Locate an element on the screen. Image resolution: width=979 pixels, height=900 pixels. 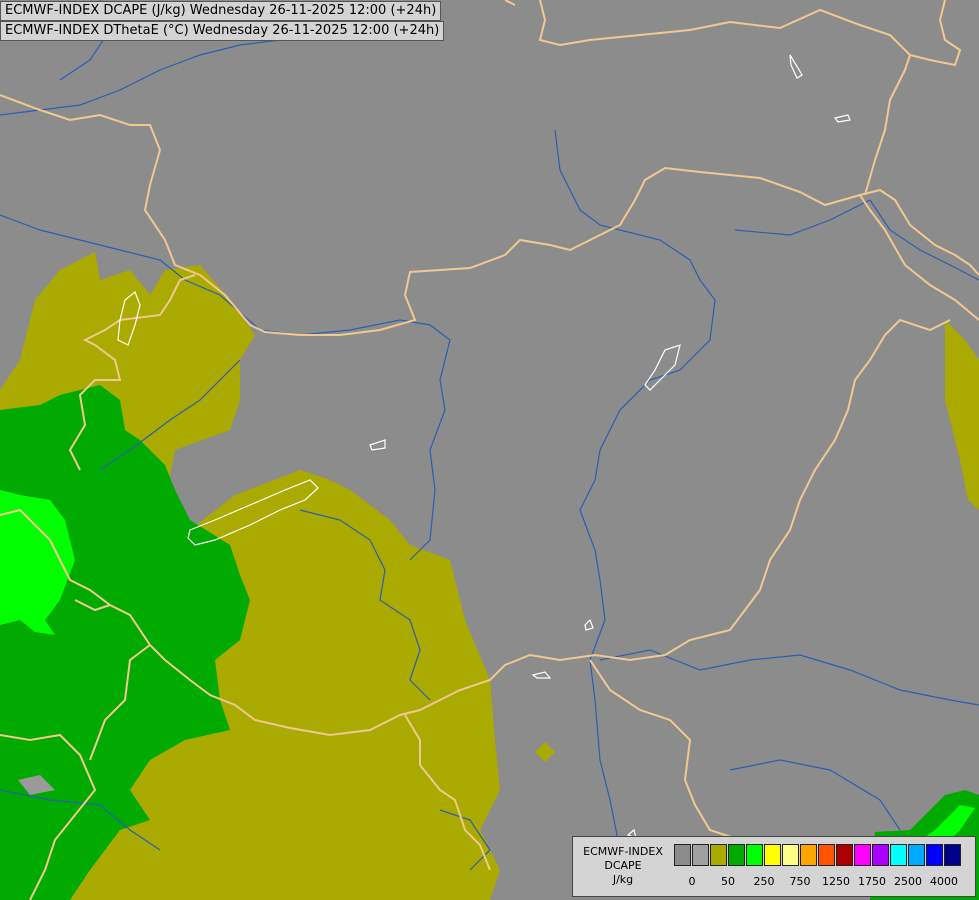
legend-label: ECMWF-INDEX DCAPE J/kg is located at coordinates (623, 866).